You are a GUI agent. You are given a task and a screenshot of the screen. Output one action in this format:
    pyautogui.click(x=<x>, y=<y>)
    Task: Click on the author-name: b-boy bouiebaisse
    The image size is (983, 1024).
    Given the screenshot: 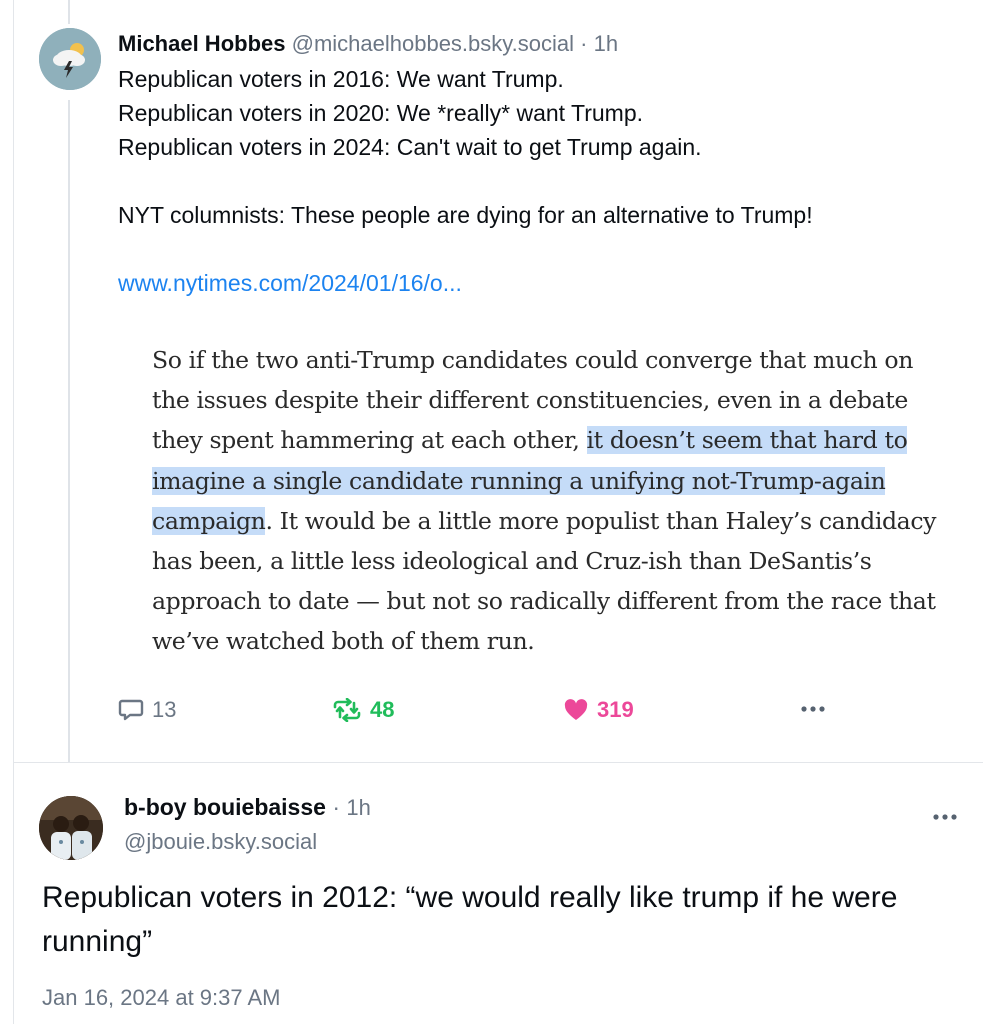 What is the action you would take?
    pyautogui.click(x=225, y=807)
    